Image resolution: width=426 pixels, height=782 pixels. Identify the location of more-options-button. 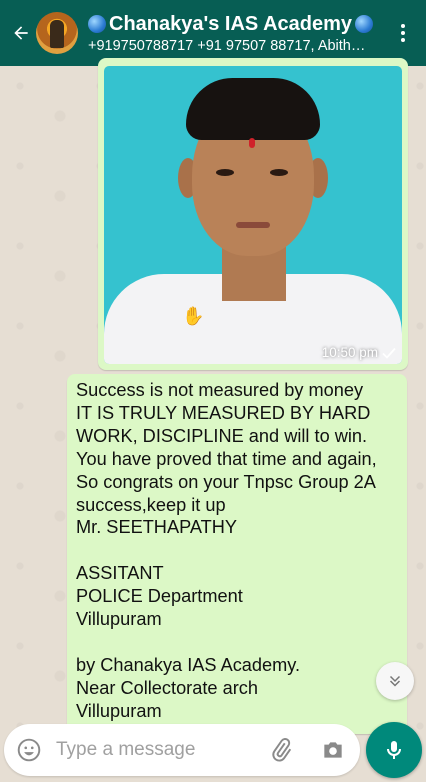
(403, 33).